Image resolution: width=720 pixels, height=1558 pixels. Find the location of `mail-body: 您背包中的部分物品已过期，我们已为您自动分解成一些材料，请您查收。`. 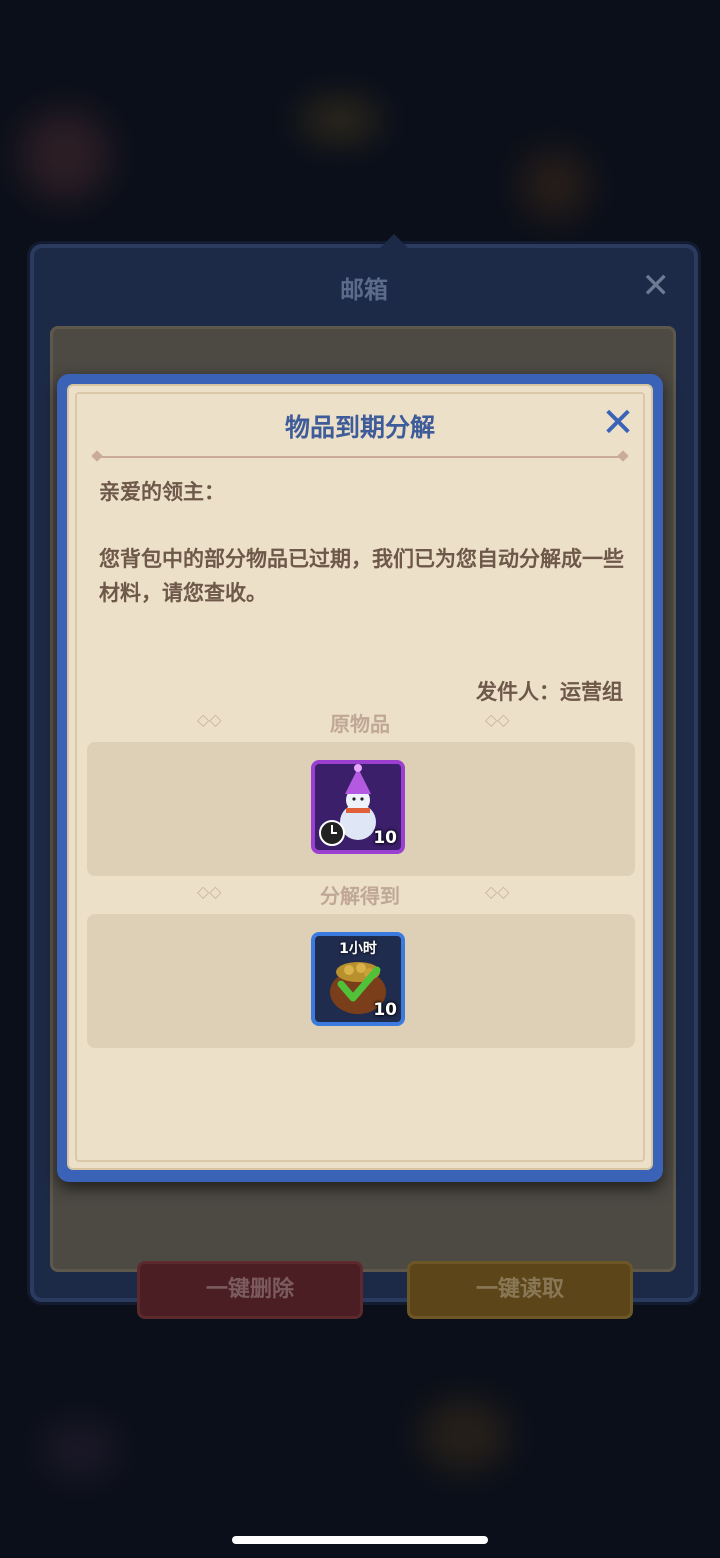

mail-body: 您背包中的部分物品已过期，我们已为您自动分解成一些材料，请您查收。 is located at coordinates (361, 576).